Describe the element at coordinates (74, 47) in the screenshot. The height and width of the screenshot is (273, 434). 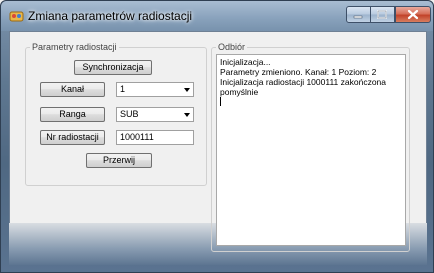
I see `radio-parameters-legend: Parametry radiostacji` at that location.